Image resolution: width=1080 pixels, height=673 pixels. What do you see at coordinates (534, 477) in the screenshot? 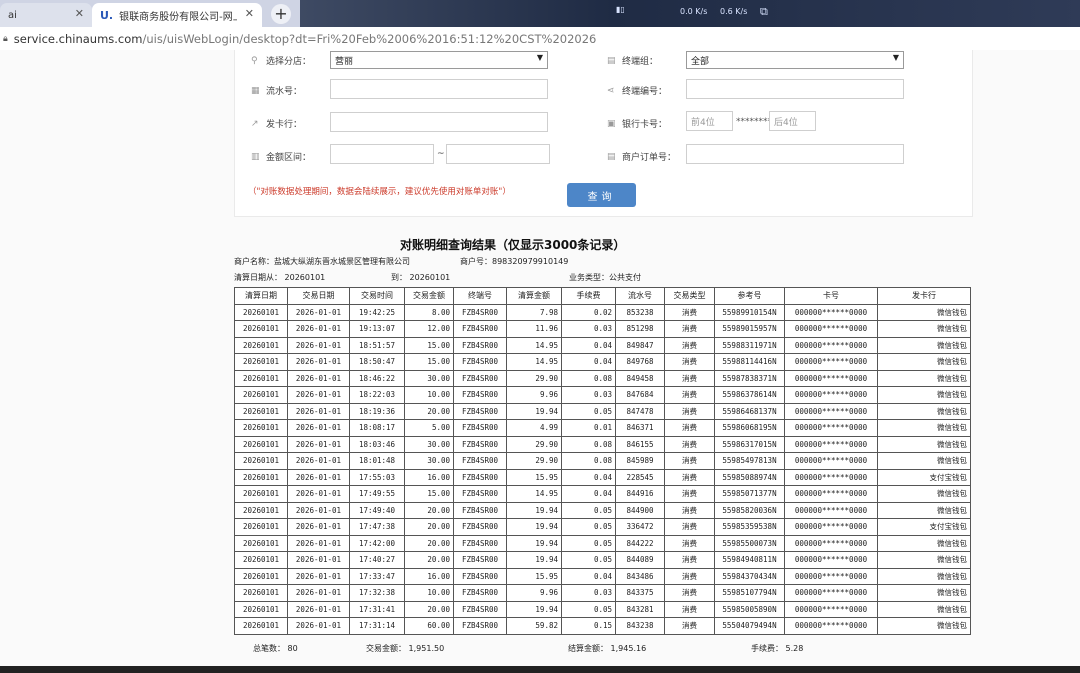
I see `table-cell: 15.95` at bounding box center [534, 477].